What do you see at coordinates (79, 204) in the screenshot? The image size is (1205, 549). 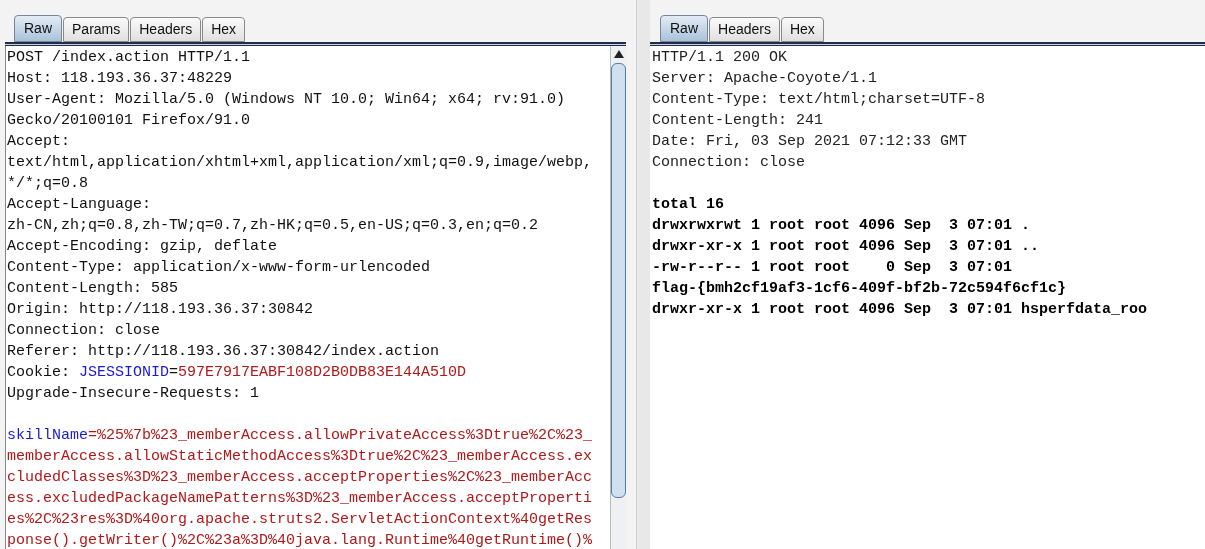 I see `text-line: Accept-Language:` at bounding box center [79, 204].